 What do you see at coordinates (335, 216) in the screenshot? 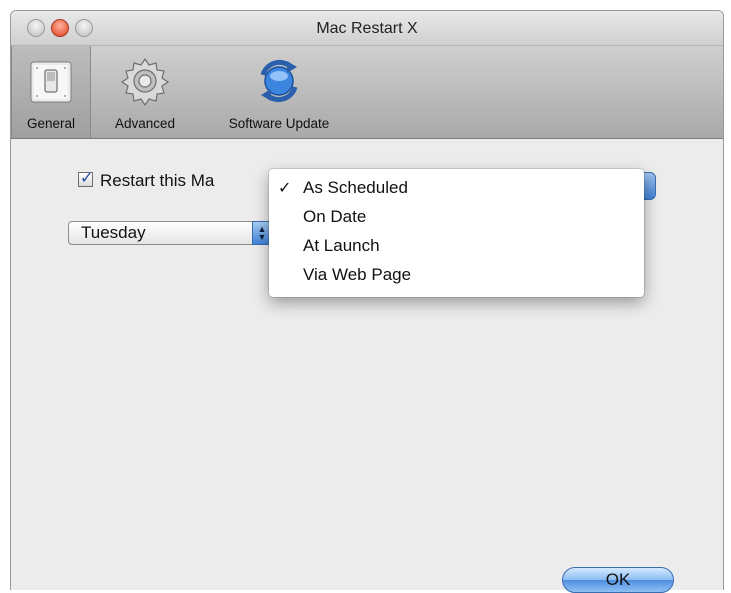
I see `menu-item-label: On Date` at bounding box center [335, 216].